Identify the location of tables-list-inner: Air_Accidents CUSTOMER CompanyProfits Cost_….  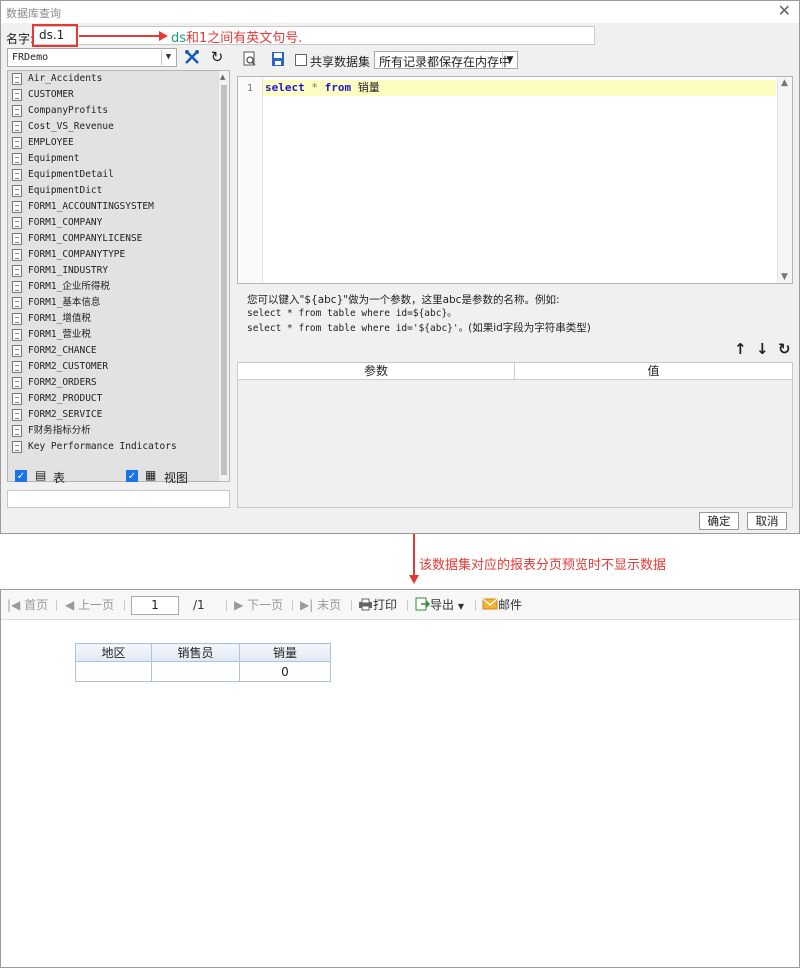
(113, 276).